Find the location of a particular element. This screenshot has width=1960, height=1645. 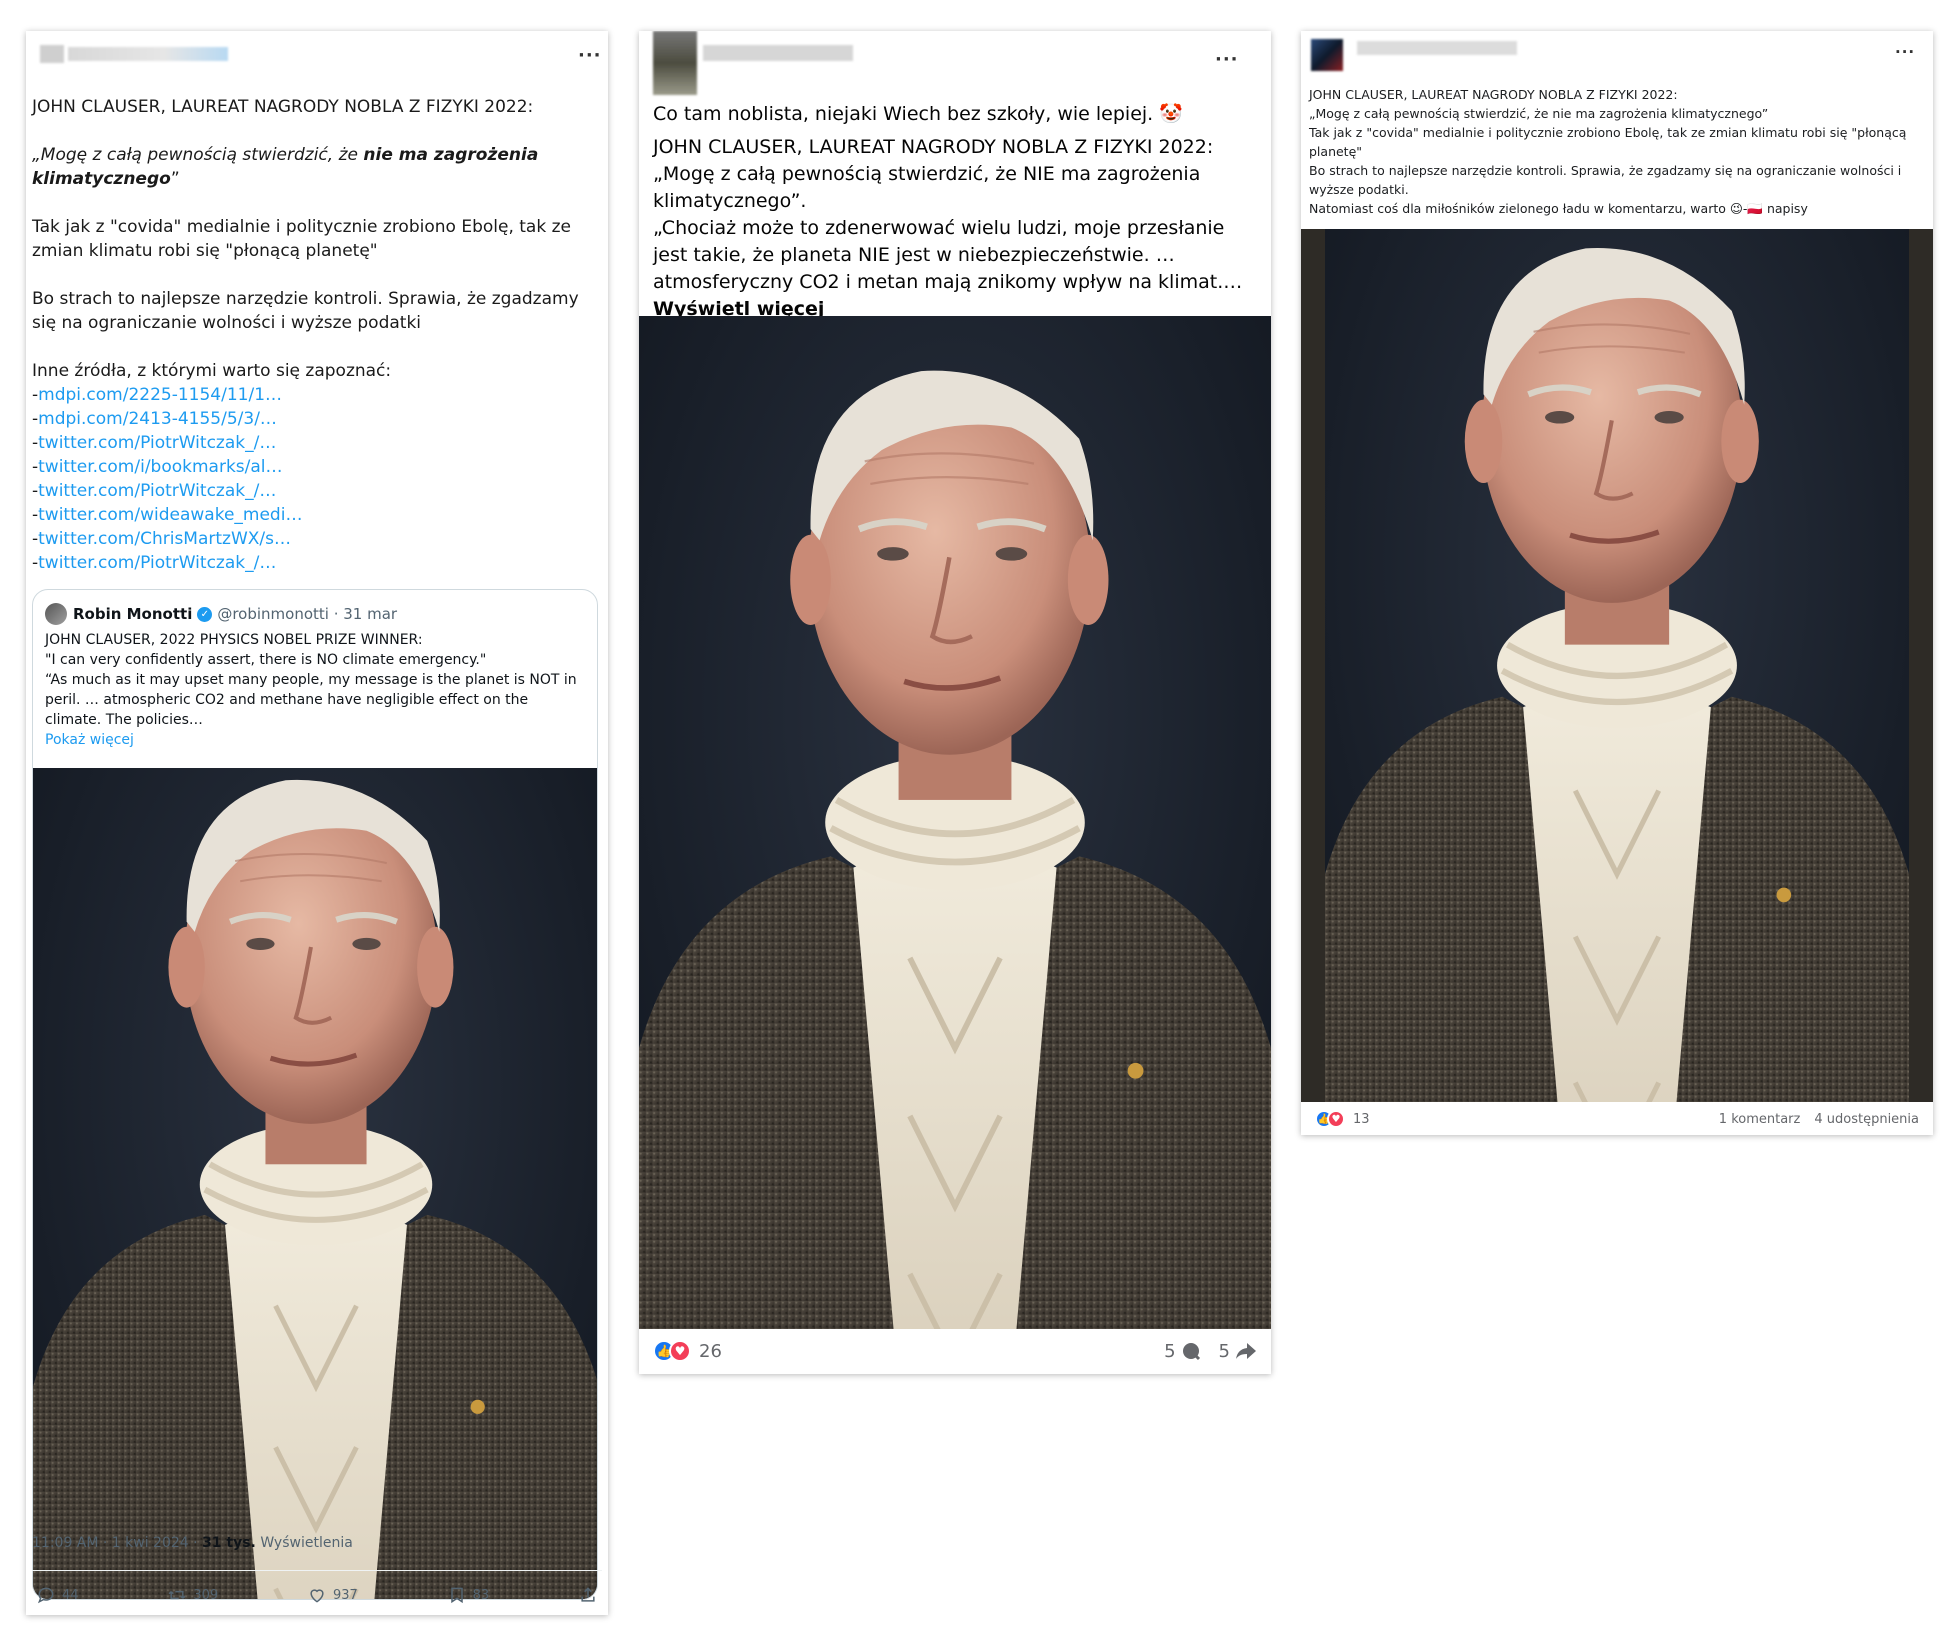

reactions: 👍 ♥ 13 is located at coordinates (1342, 1119).